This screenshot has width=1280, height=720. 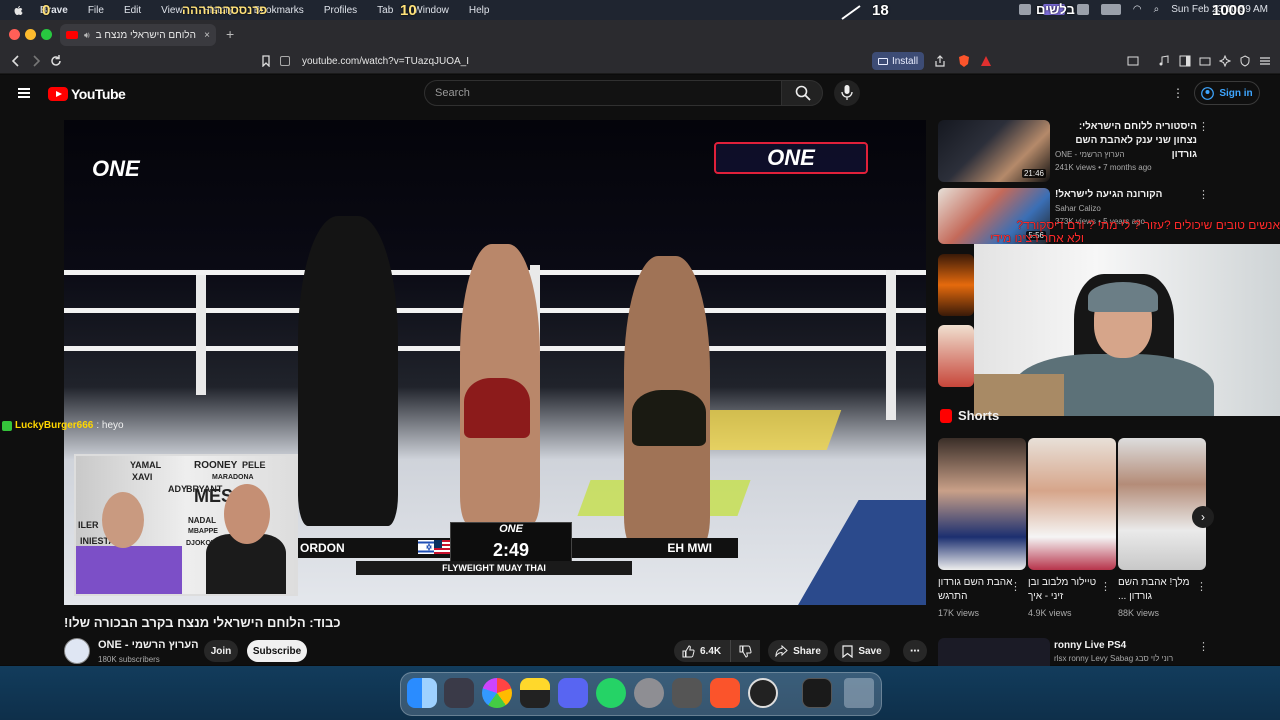 What do you see at coordinates (763, 693) in the screenshot?
I see `obs-icon` at bounding box center [763, 693].